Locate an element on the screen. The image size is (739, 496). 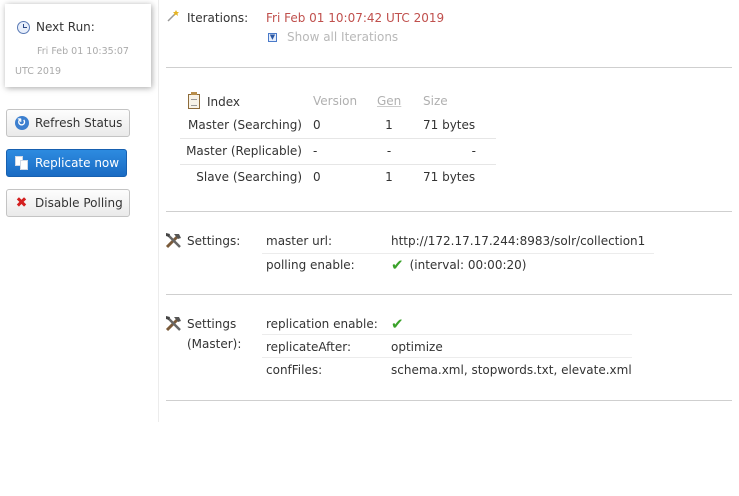
disable-polling-label: Disable Polling is located at coordinates (79, 203).